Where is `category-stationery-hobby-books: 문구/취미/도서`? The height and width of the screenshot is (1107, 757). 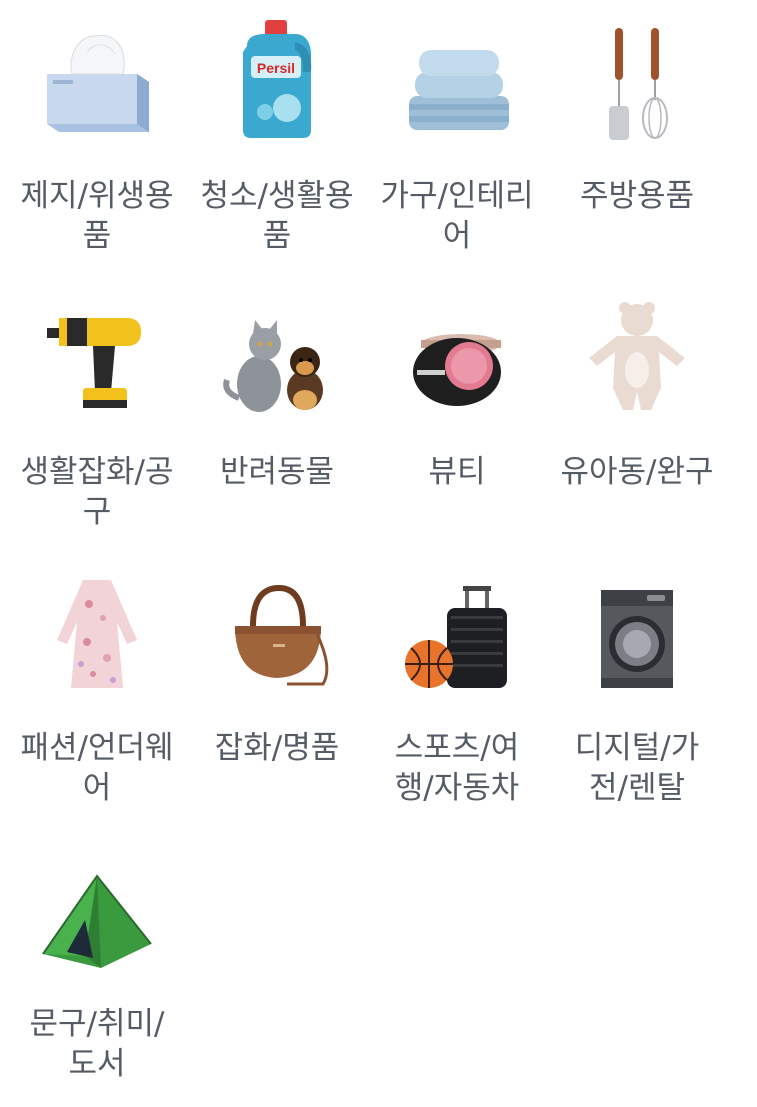
category-stationery-hobby-books: 문구/취미/도서 is located at coordinates (97, 966).